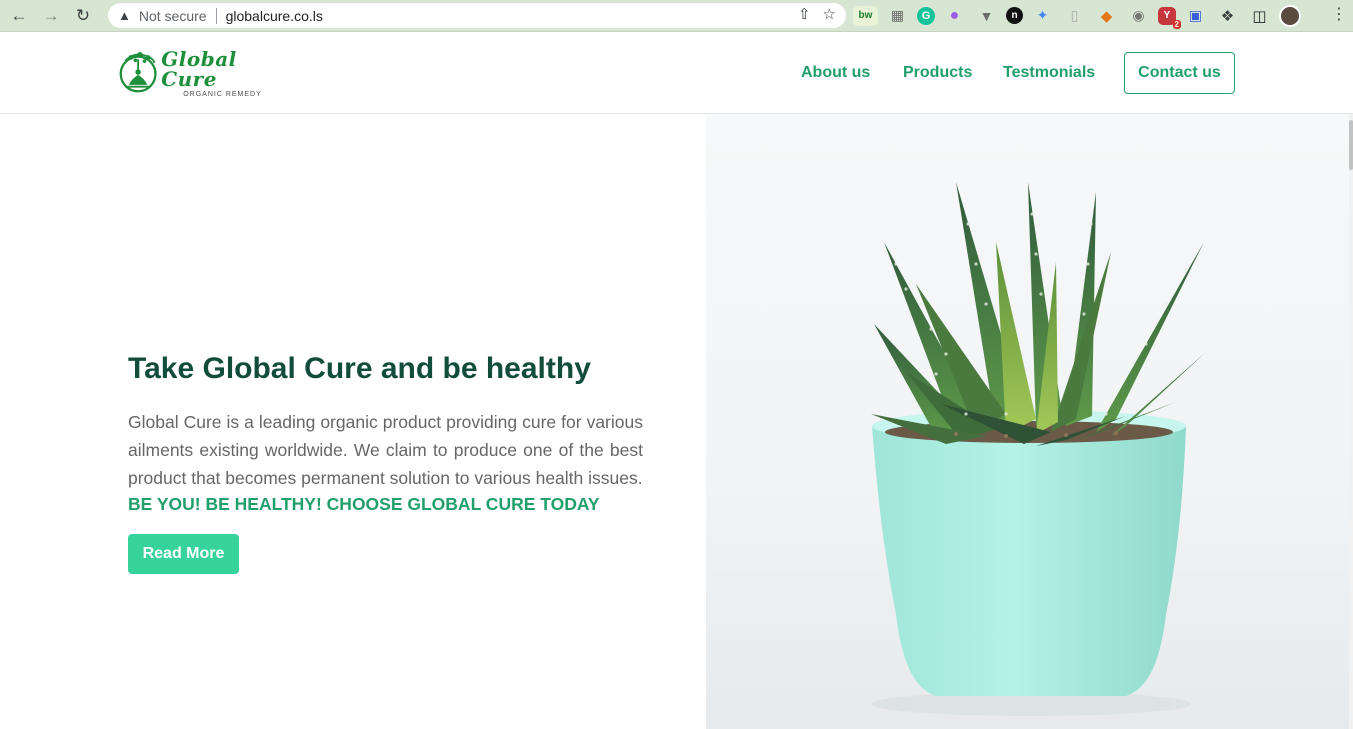 The height and width of the screenshot is (729, 1353). Describe the element at coordinates (1227, 16) in the screenshot. I see `puzzle-icon: ❖` at that location.